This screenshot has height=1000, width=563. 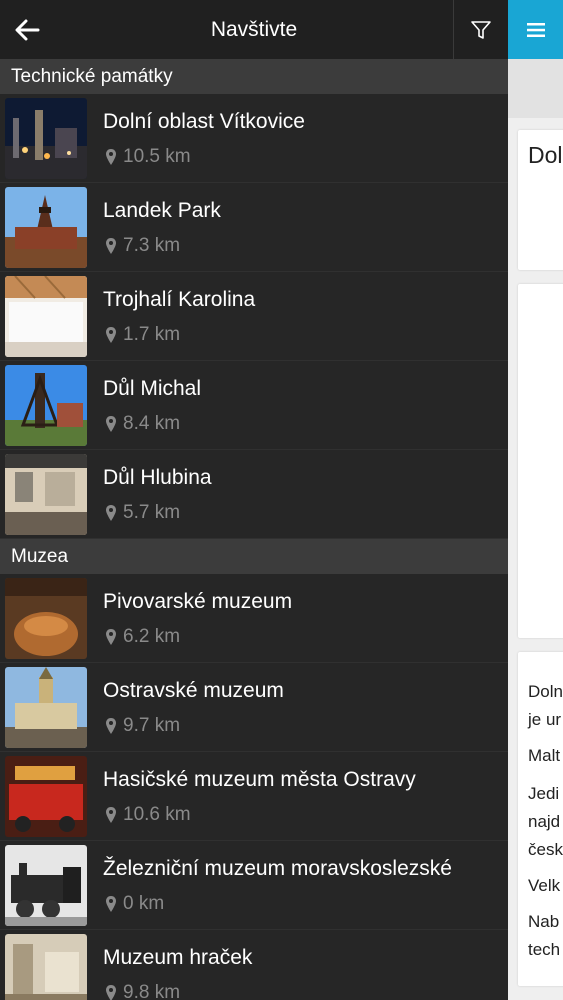 I want to click on list-item: Landek Park 7.3 km, so click(x=254, y=227).